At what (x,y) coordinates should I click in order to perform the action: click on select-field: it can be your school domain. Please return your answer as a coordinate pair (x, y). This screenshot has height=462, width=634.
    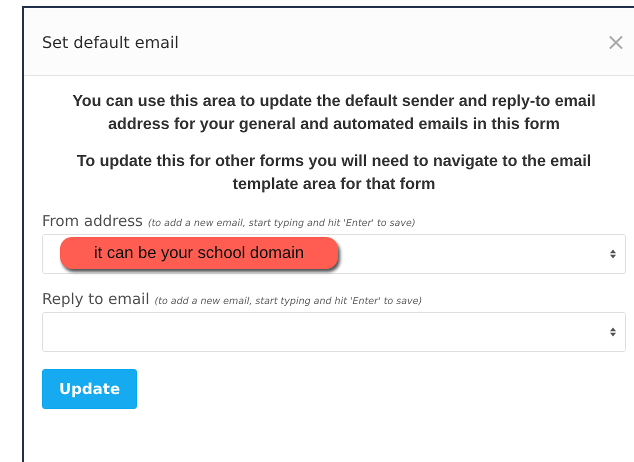
    Looking at the image, I should click on (334, 254).